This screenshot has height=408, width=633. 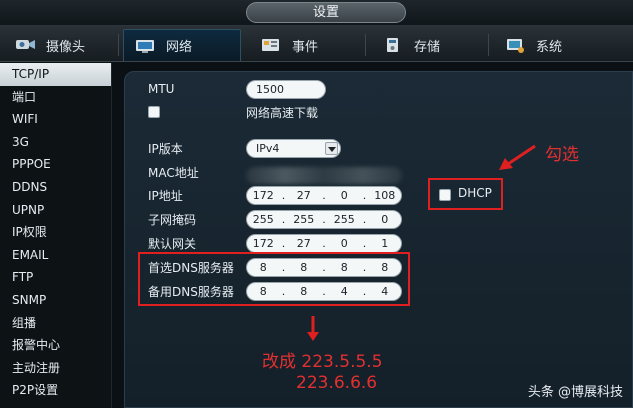 I want to click on sidebar-item-alarm-center: 报警中心, so click(x=55, y=345).